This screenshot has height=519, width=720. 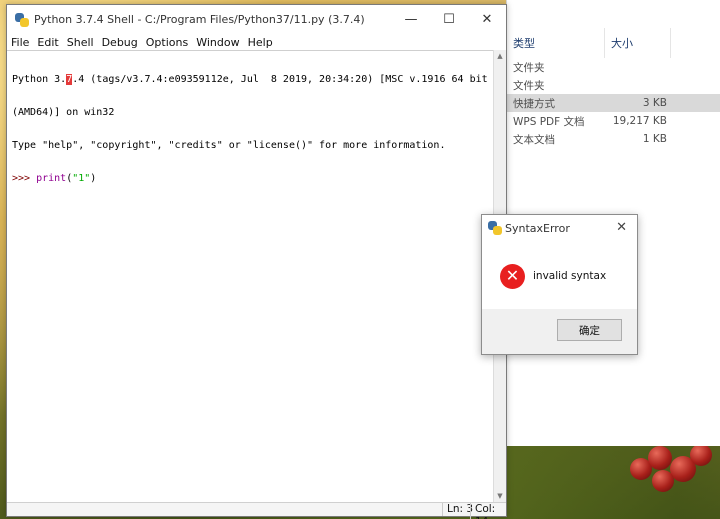 I want to click on status-bar: Ln: 3 Col: 14, so click(x=256, y=510).